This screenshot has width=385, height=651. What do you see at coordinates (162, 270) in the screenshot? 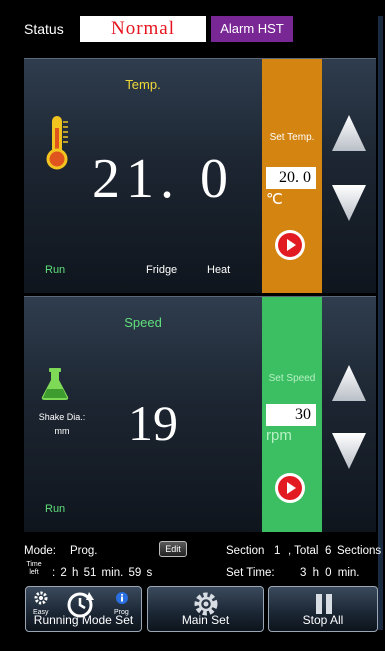
I see `fridge-label: Fridge` at bounding box center [162, 270].